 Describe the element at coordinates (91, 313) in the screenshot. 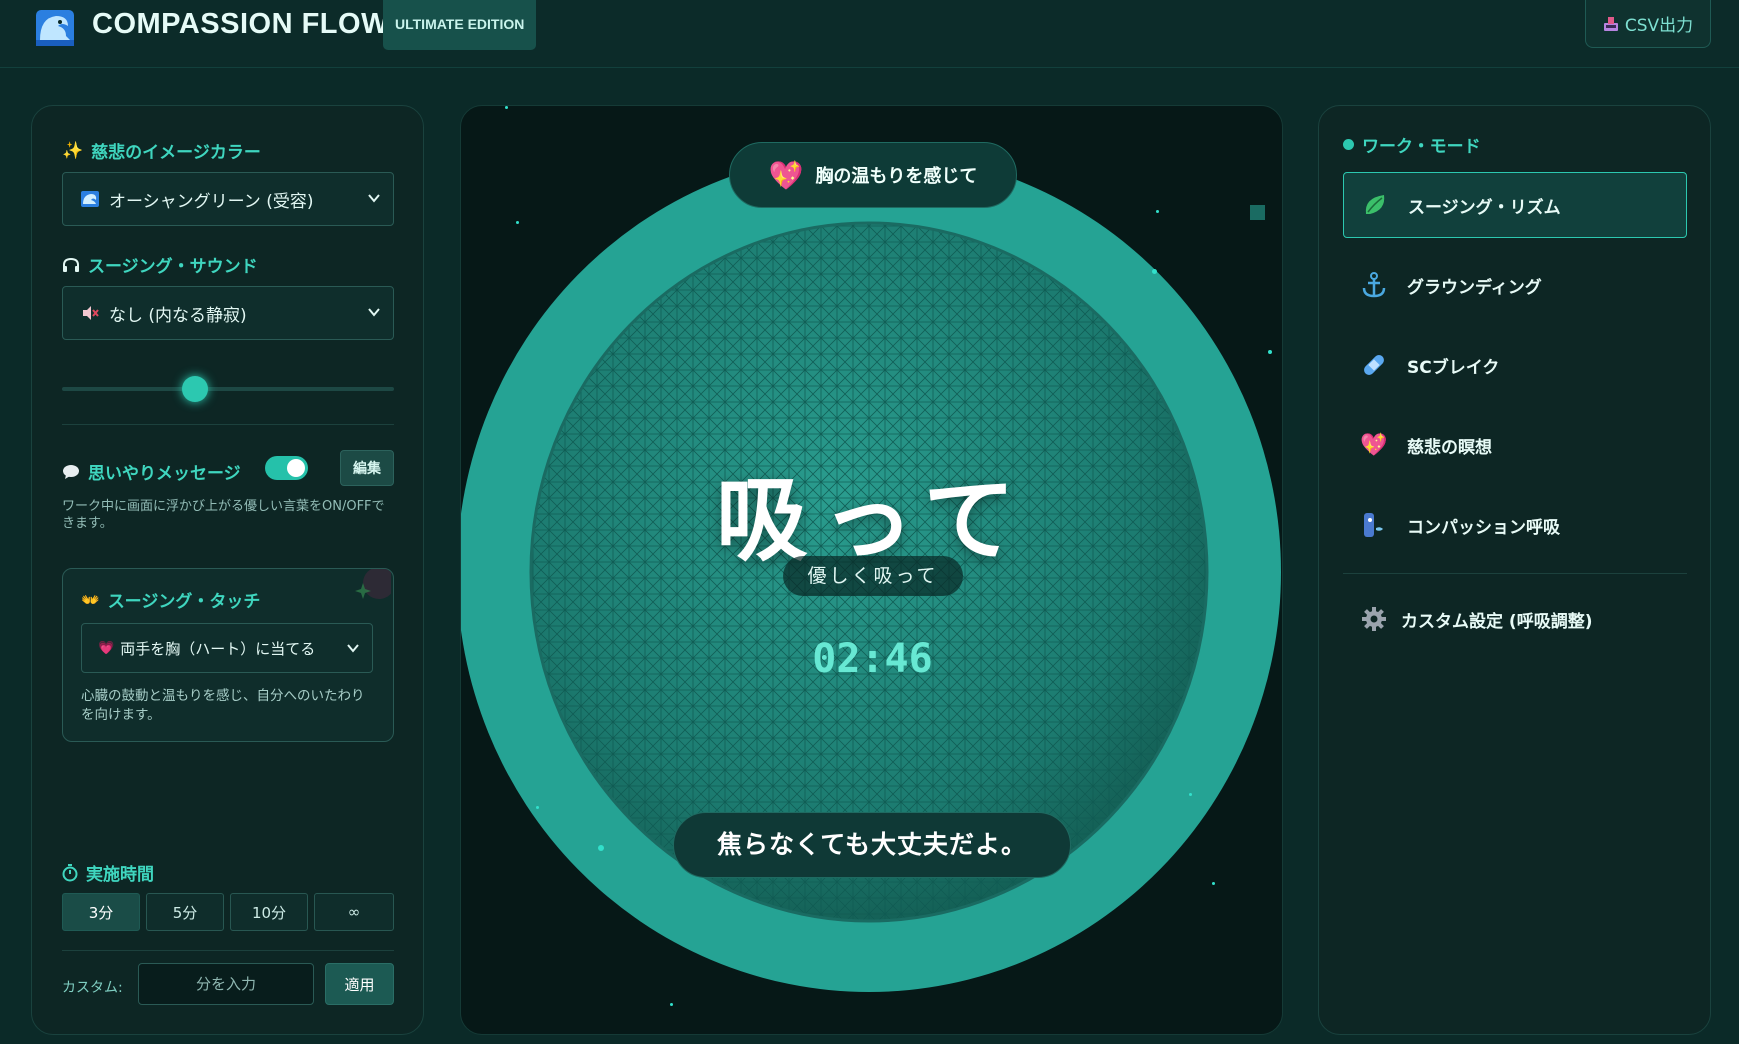

I see `muted-speaker-icon` at that location.